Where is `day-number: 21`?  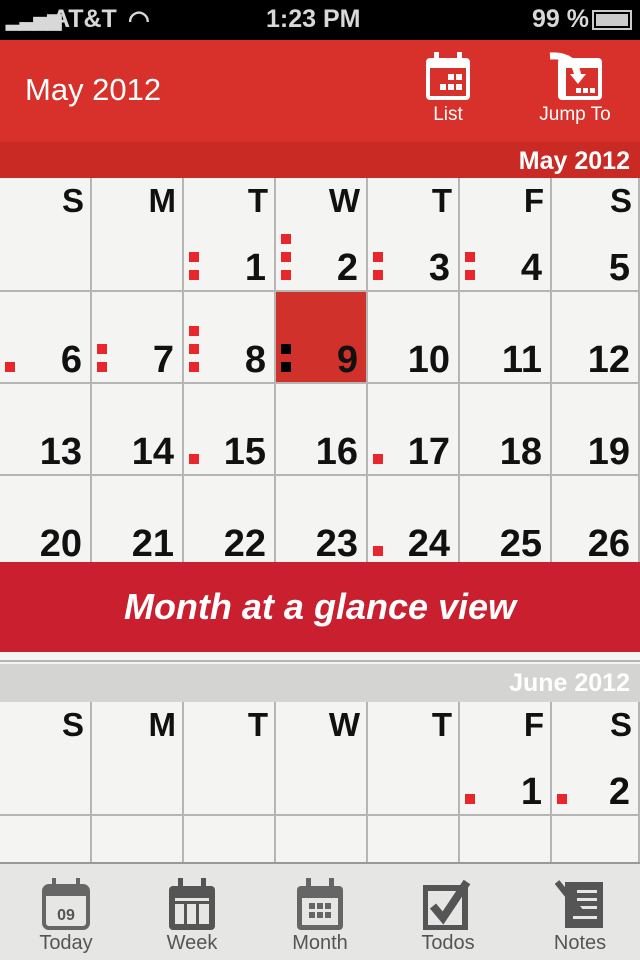
day-number: 21 is located at coordinates (152, 544).